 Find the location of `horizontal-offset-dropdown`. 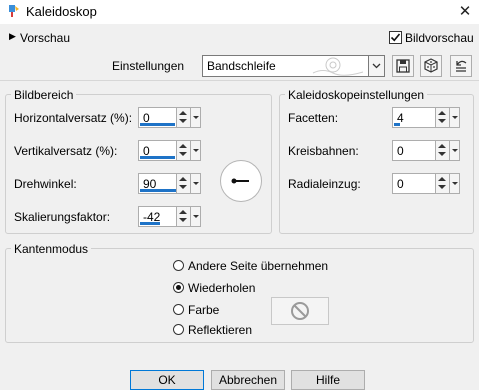

horizontal-offset-dropdown is located at coordinates (195, 117).